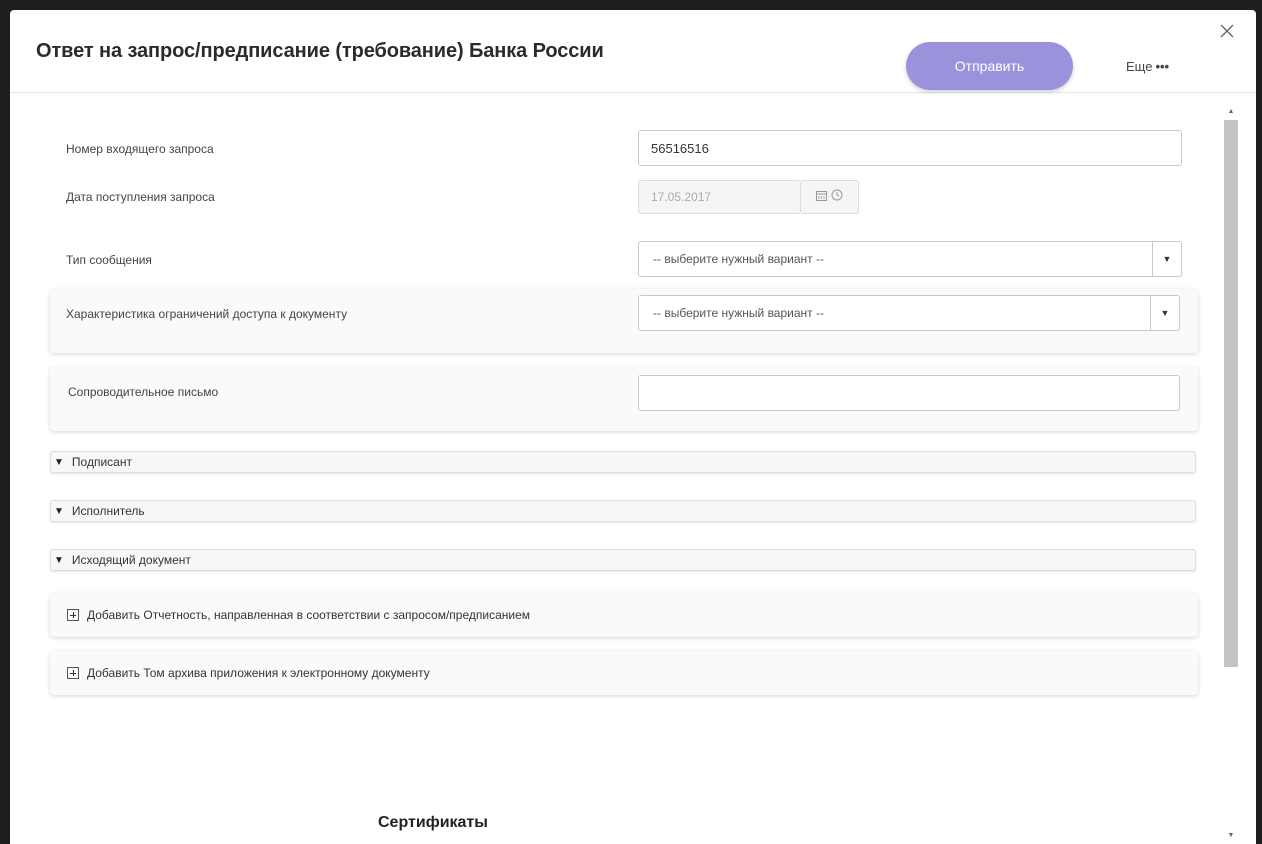 Image resolution: width=1262 pixels, height=844 pixels. I want to click on section-label: Исполнитель, so click(108, 511).